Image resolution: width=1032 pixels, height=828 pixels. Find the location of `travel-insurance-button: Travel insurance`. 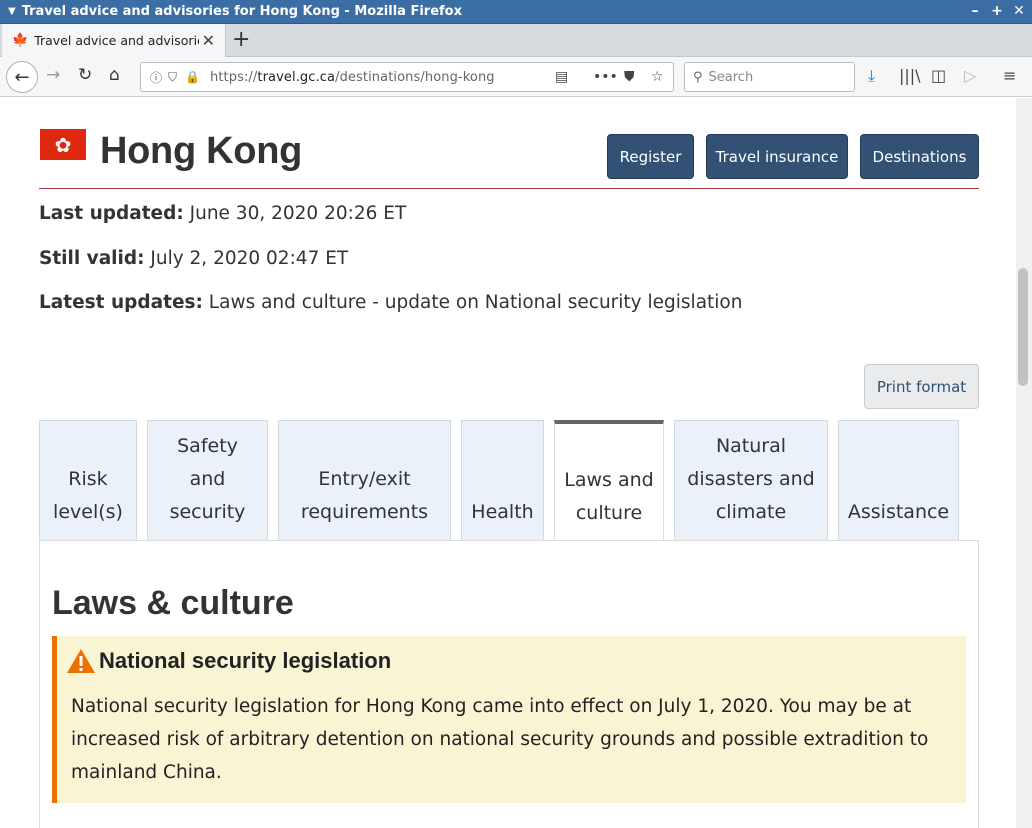

travel-insurance-button: Travel insurance is located at coordinates (777, 156).